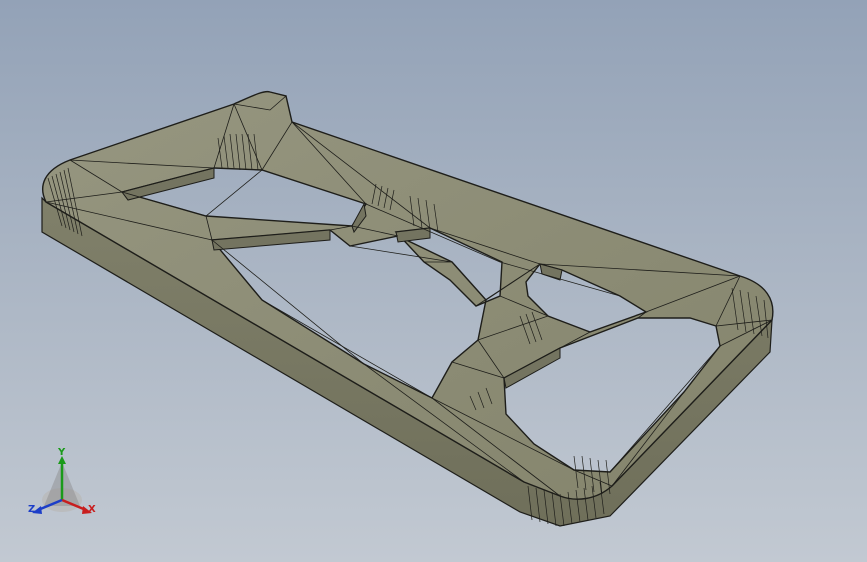 Image resolution: width=867 pixels, height=562 pixels. I want to click on orientation-triad: Y X Z, so click(64, 486).